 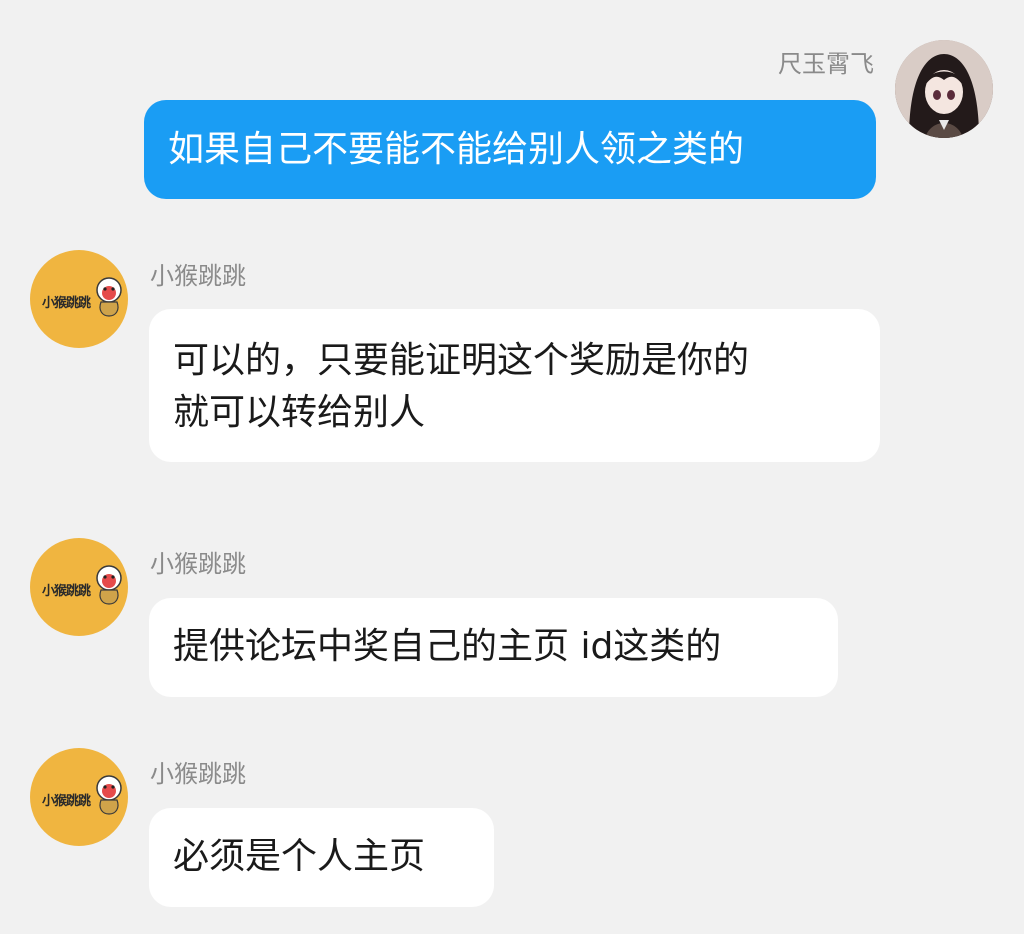 What do you see at coordinates (456, 149) in the screenshot?
I see `message-text: 如果自己不要能不能给别人领之类的` at bounding box center [456, 149].